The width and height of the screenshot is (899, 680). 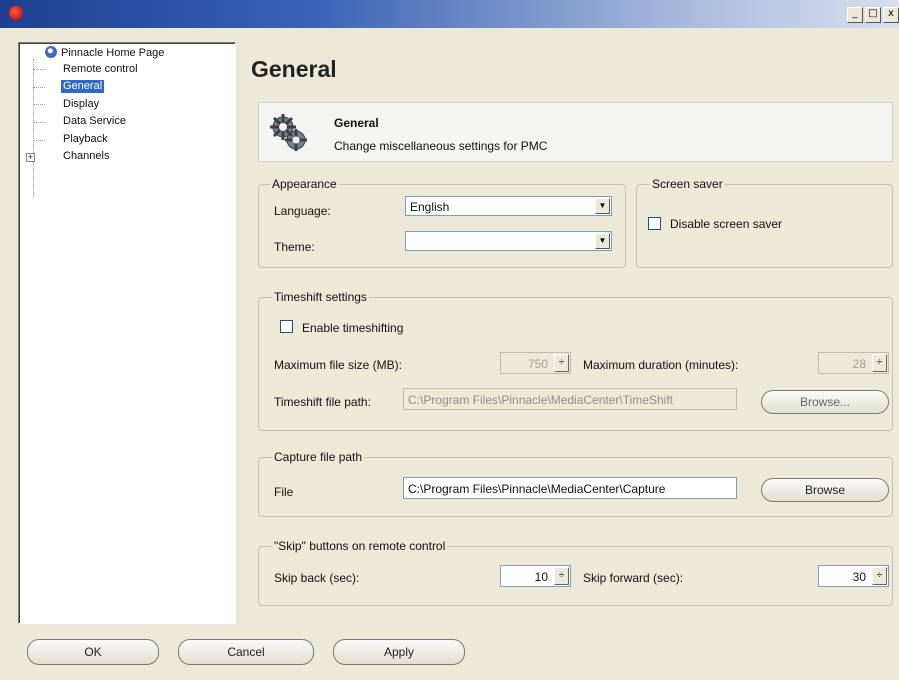 I want to click on theme-label: Theme:, so click(x=294, y=247).